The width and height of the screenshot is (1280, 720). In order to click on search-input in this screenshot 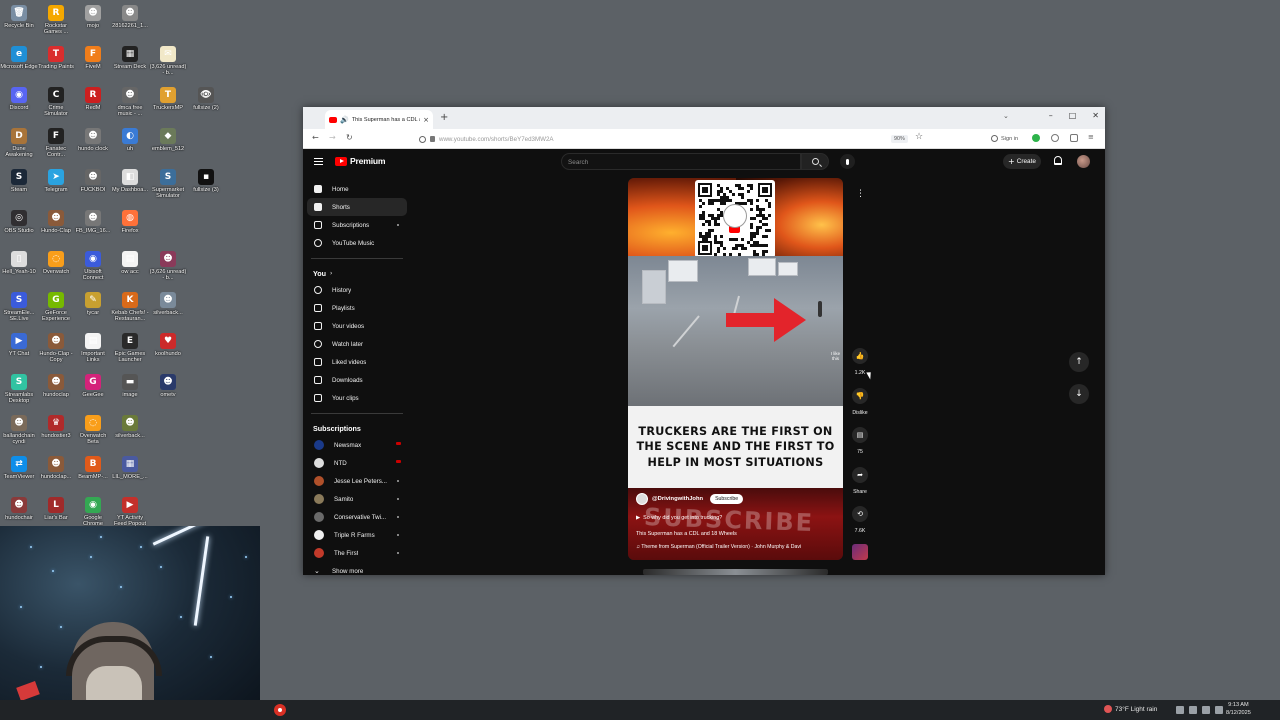, I will do `click(678, 162)`.